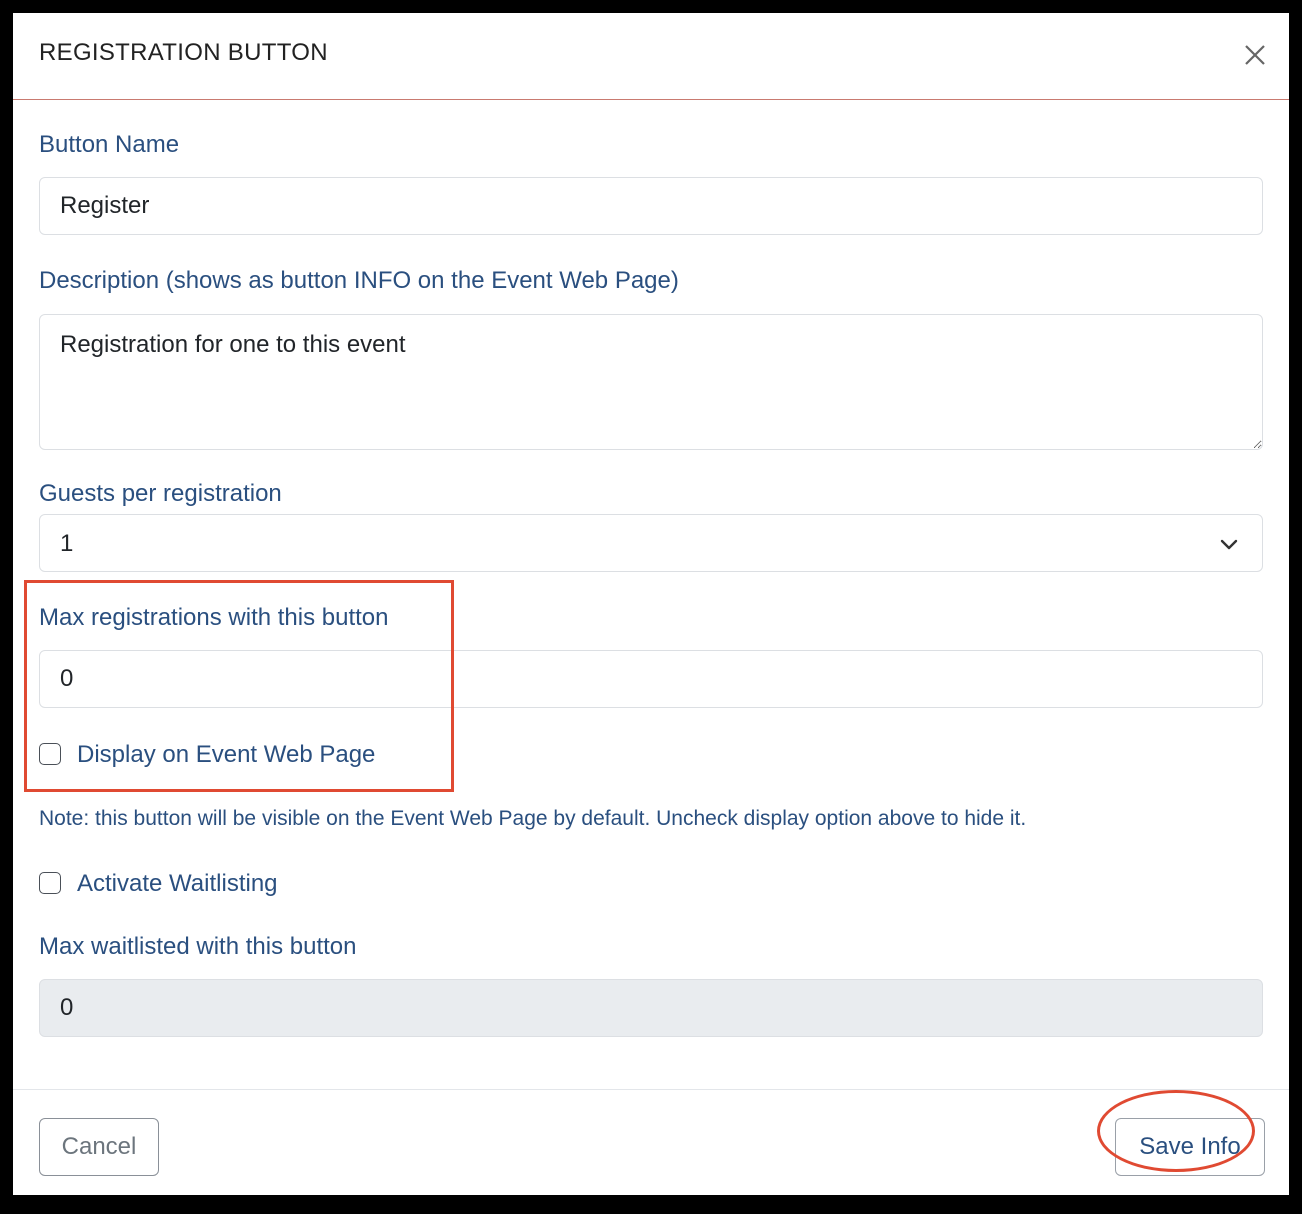 The width and height of the screenshot is (1302, 1214). What do you see at coordinates (160, 493) in the screenshot?
I see `guests-per-registration-label: Guests per registration` at bounding box center [160, 493].